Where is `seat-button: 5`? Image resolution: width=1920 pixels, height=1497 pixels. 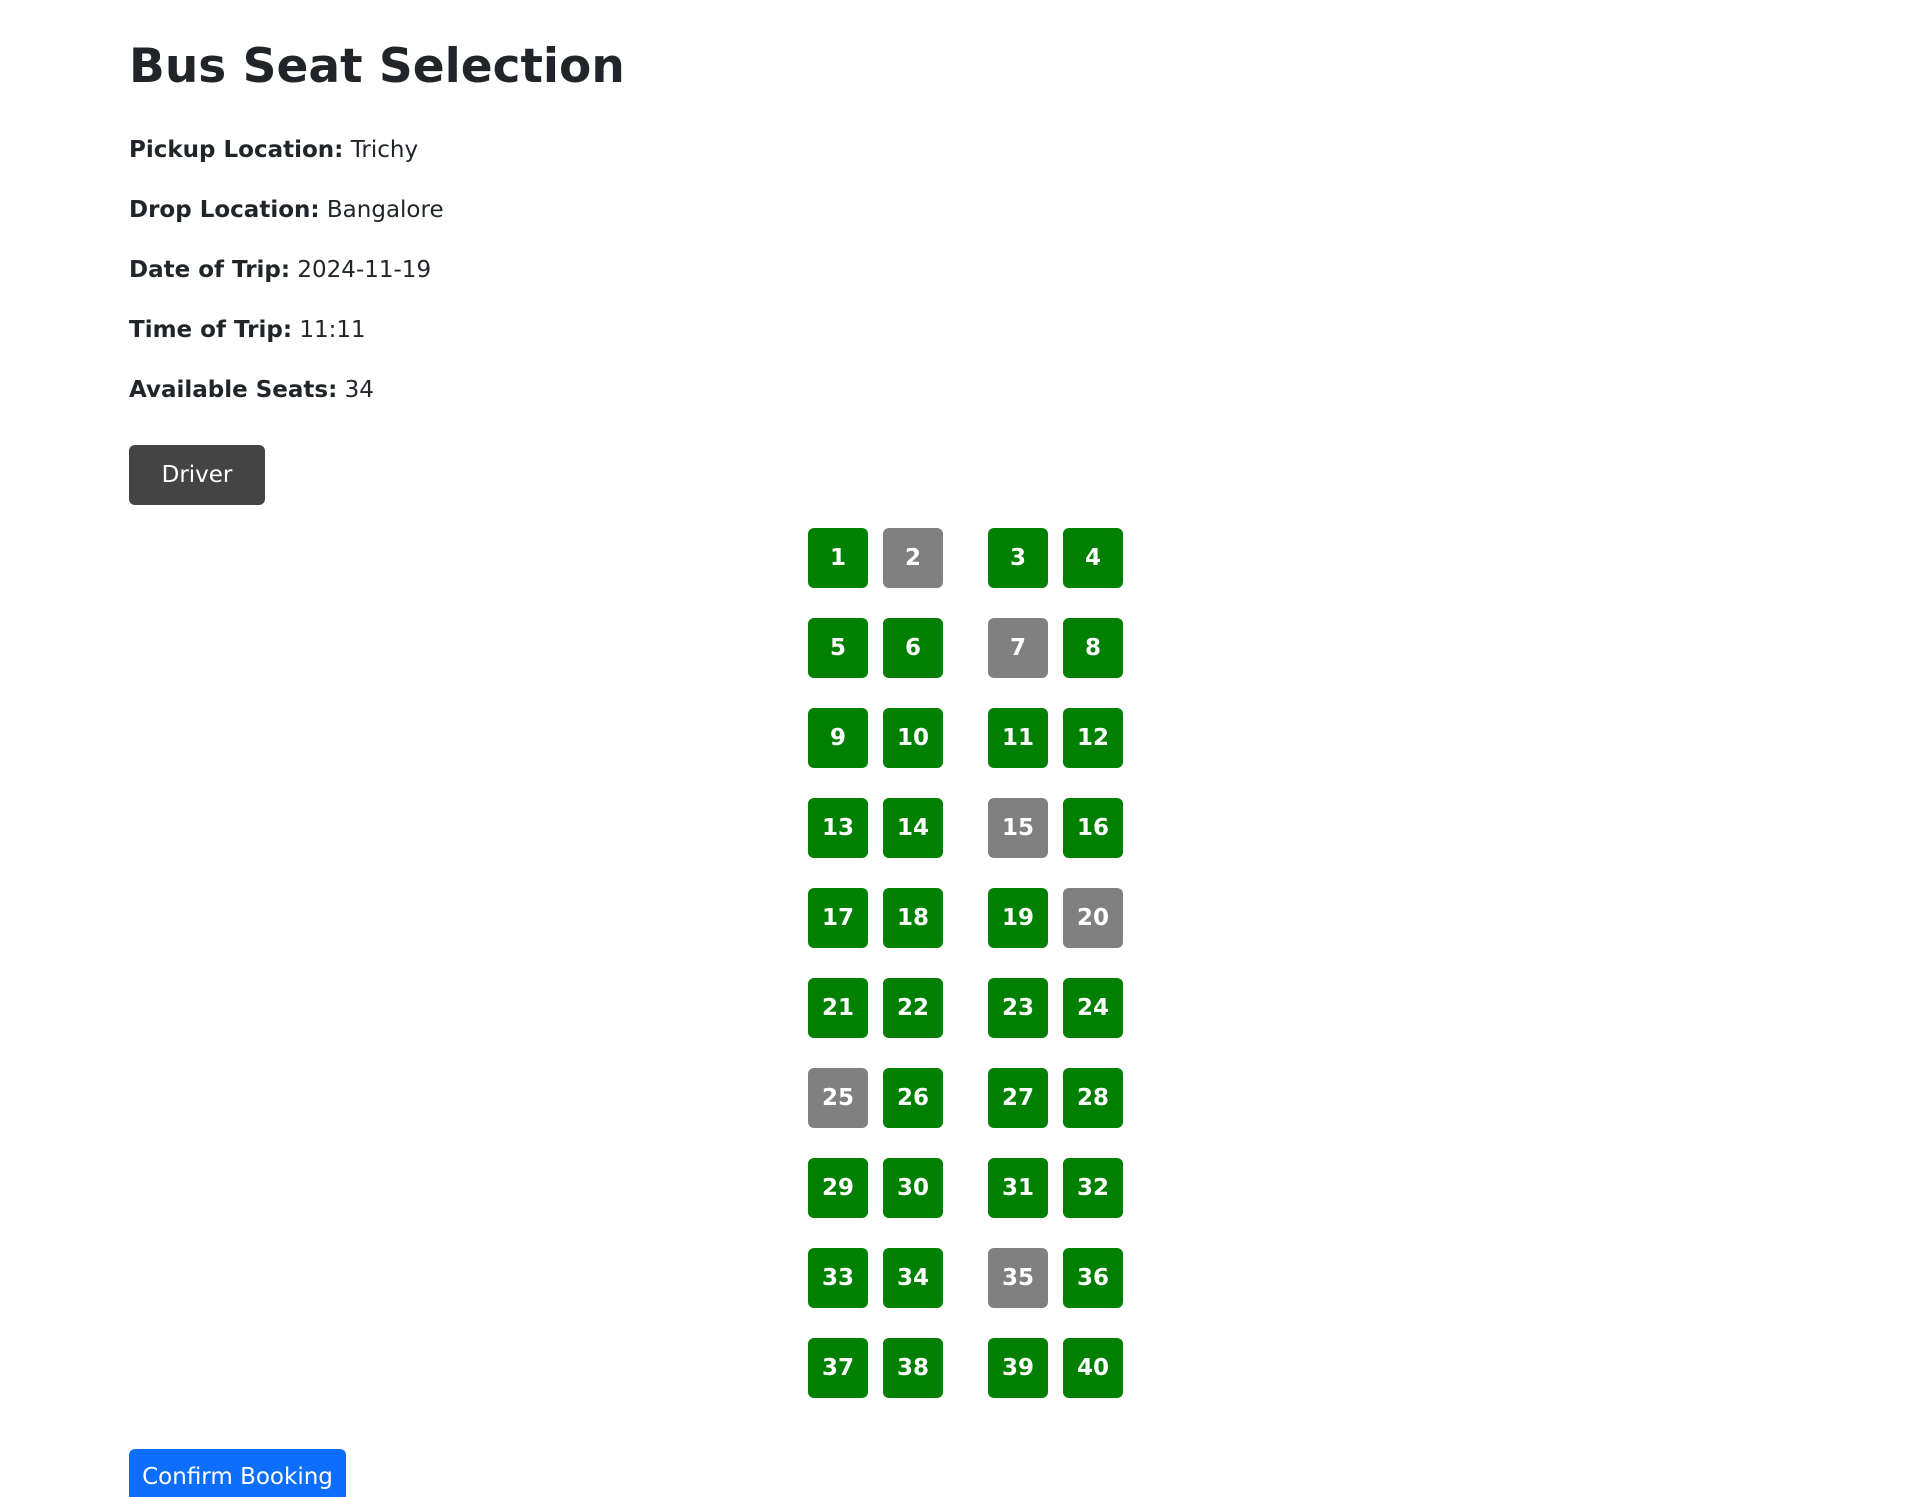 seat-button: 5 is located at coordinates (838, 648).